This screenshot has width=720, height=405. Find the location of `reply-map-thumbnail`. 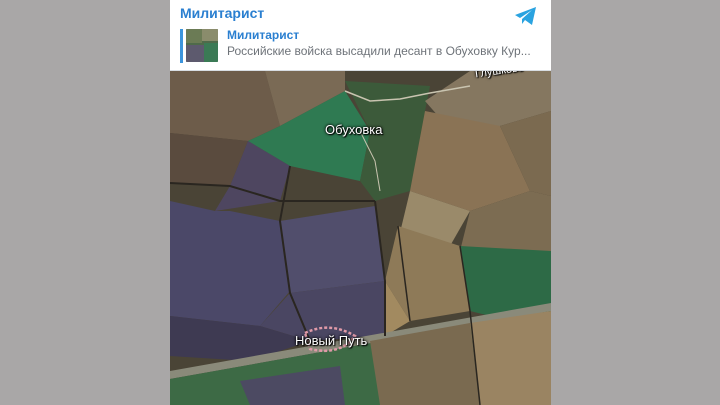

reply-map-thumbnail is located at coordinates (202, 45).